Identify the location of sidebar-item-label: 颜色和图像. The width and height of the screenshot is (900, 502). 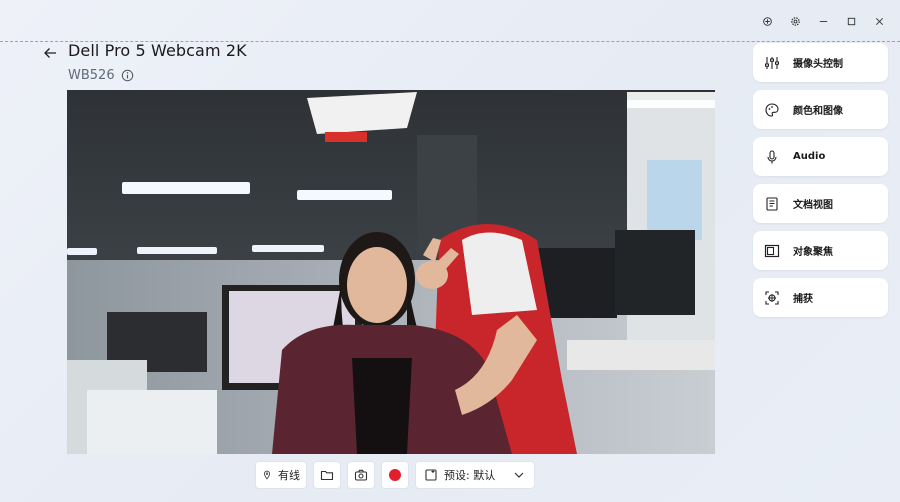
(818, 111).